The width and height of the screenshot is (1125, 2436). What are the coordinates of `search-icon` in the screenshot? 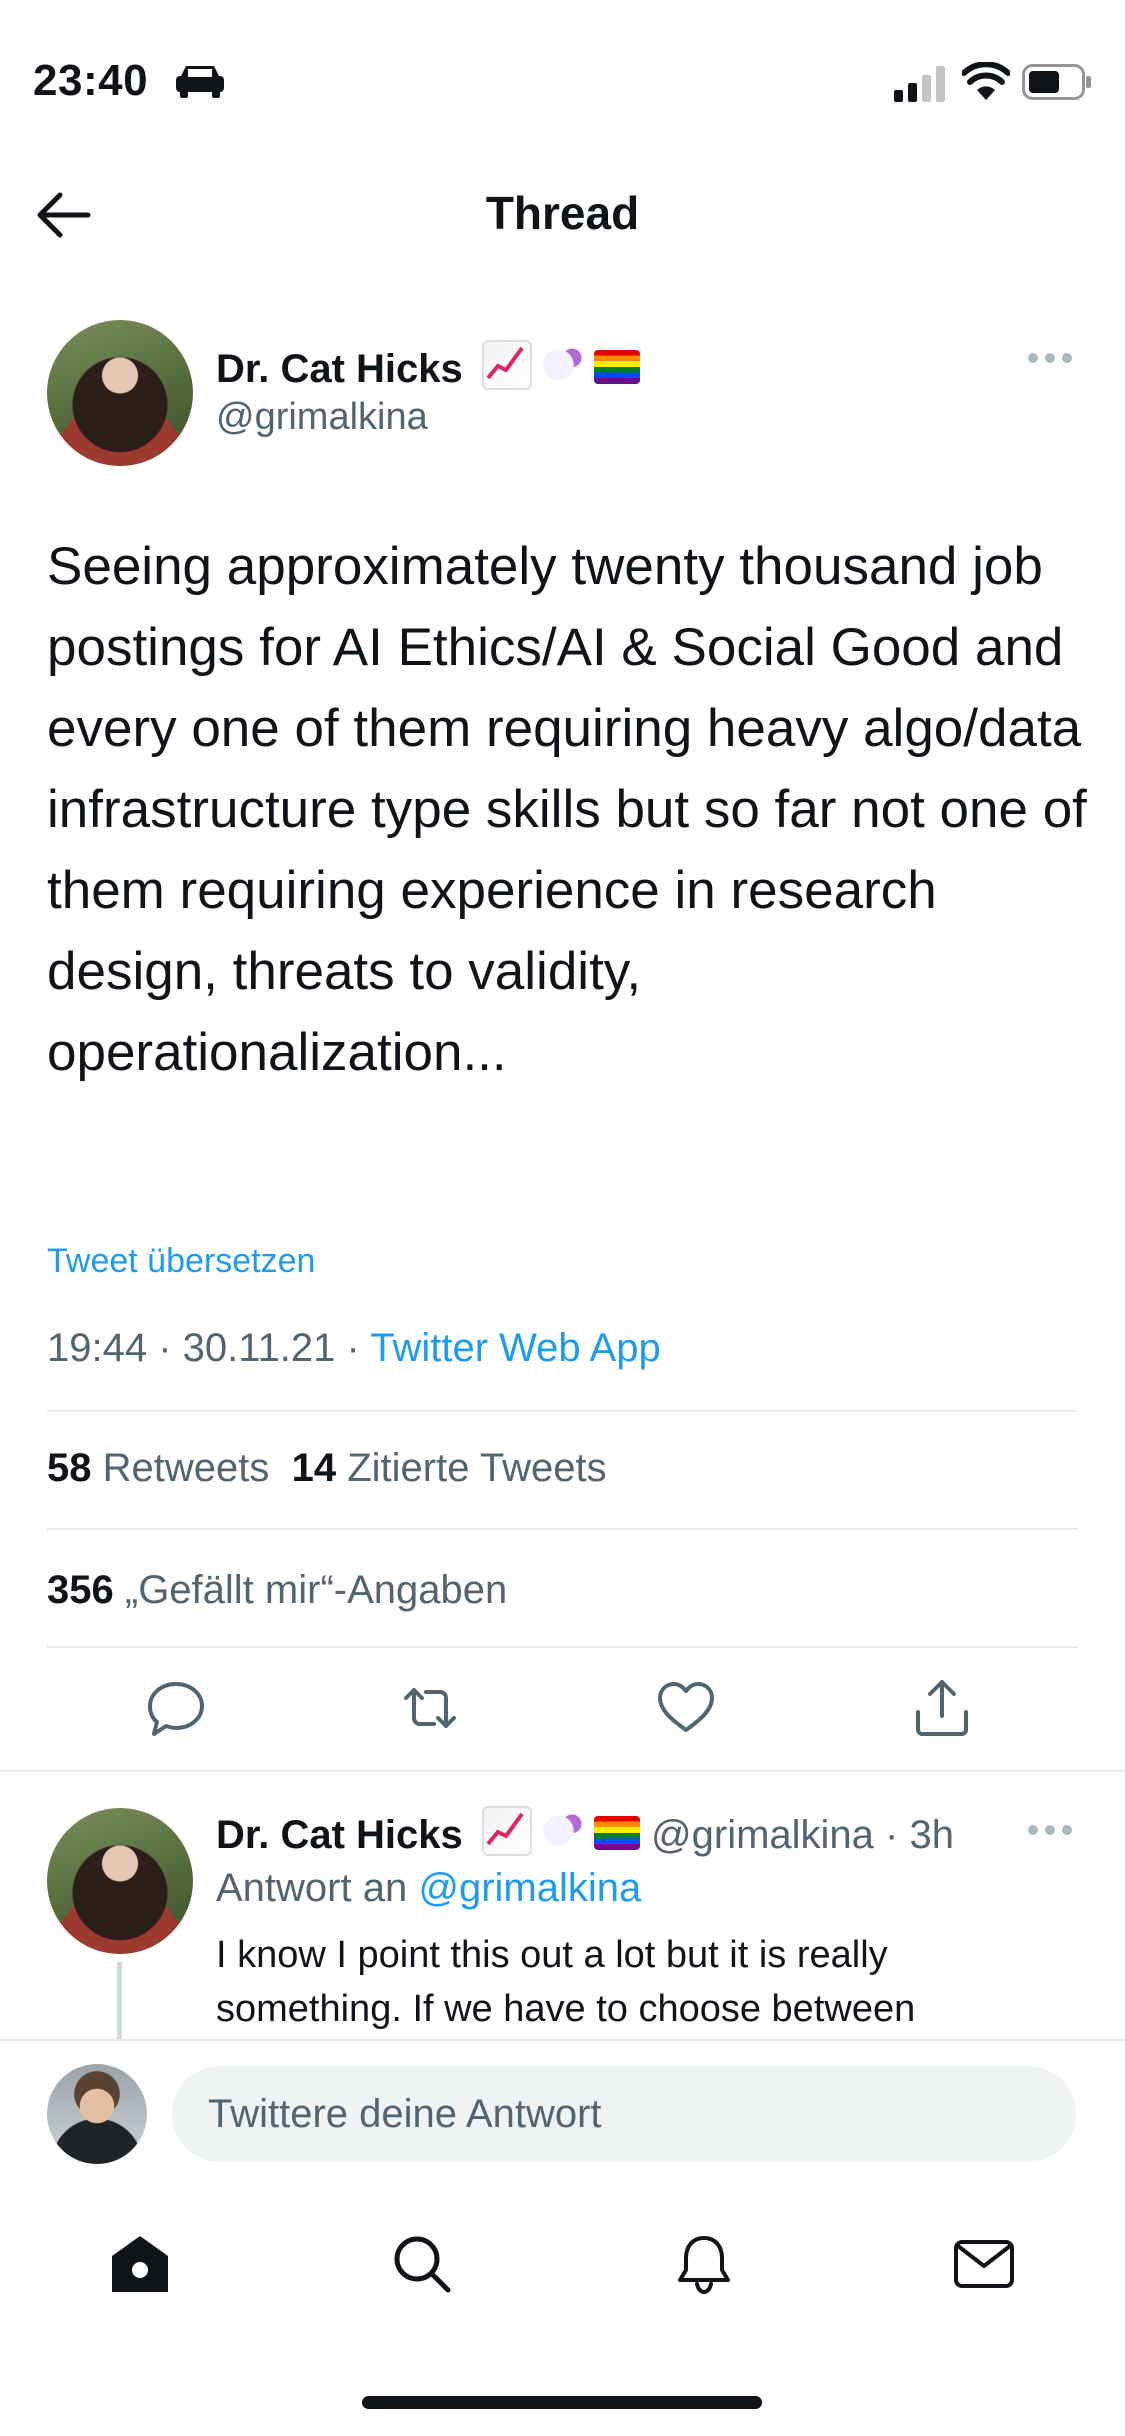 It's located at (422, 2264).